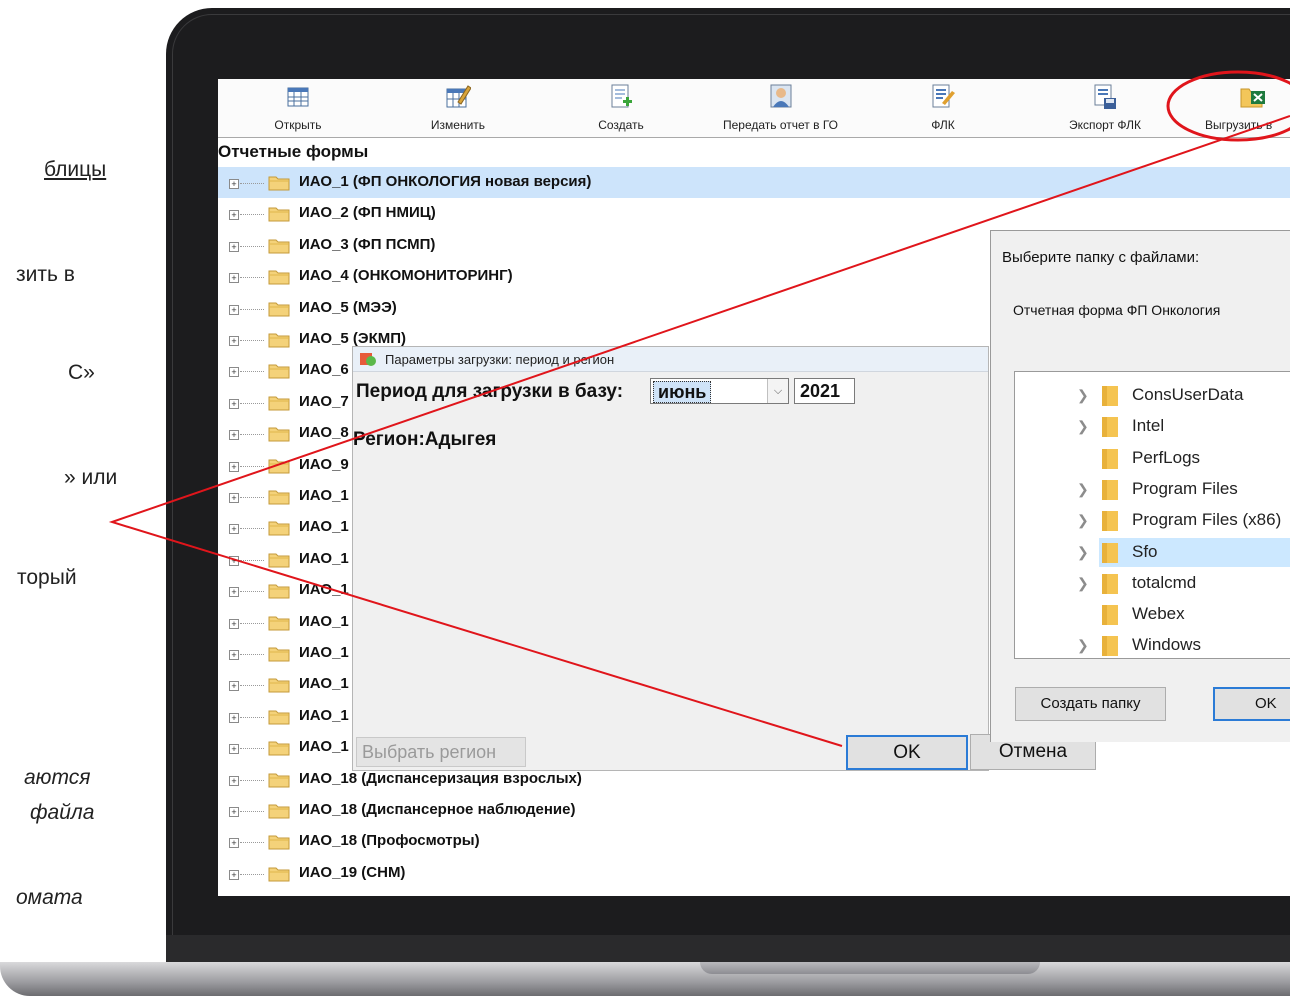 The image size is (1290, 996). Describe the element at coordinates (777, 391) in the screenshot. I see `chevron-down-icon: ⌵` at that location.